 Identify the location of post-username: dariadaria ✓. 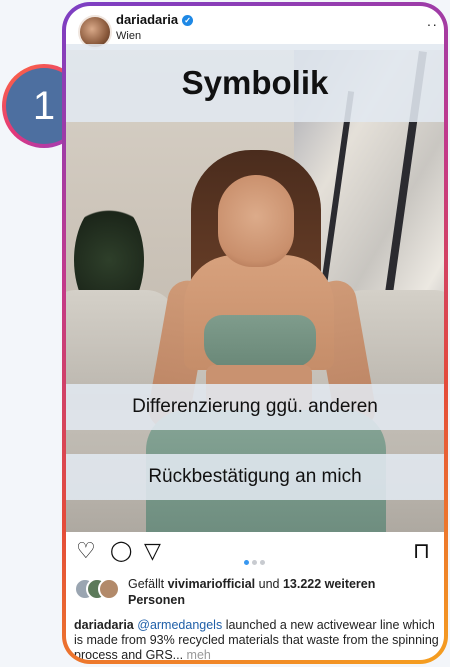
(155, 19).